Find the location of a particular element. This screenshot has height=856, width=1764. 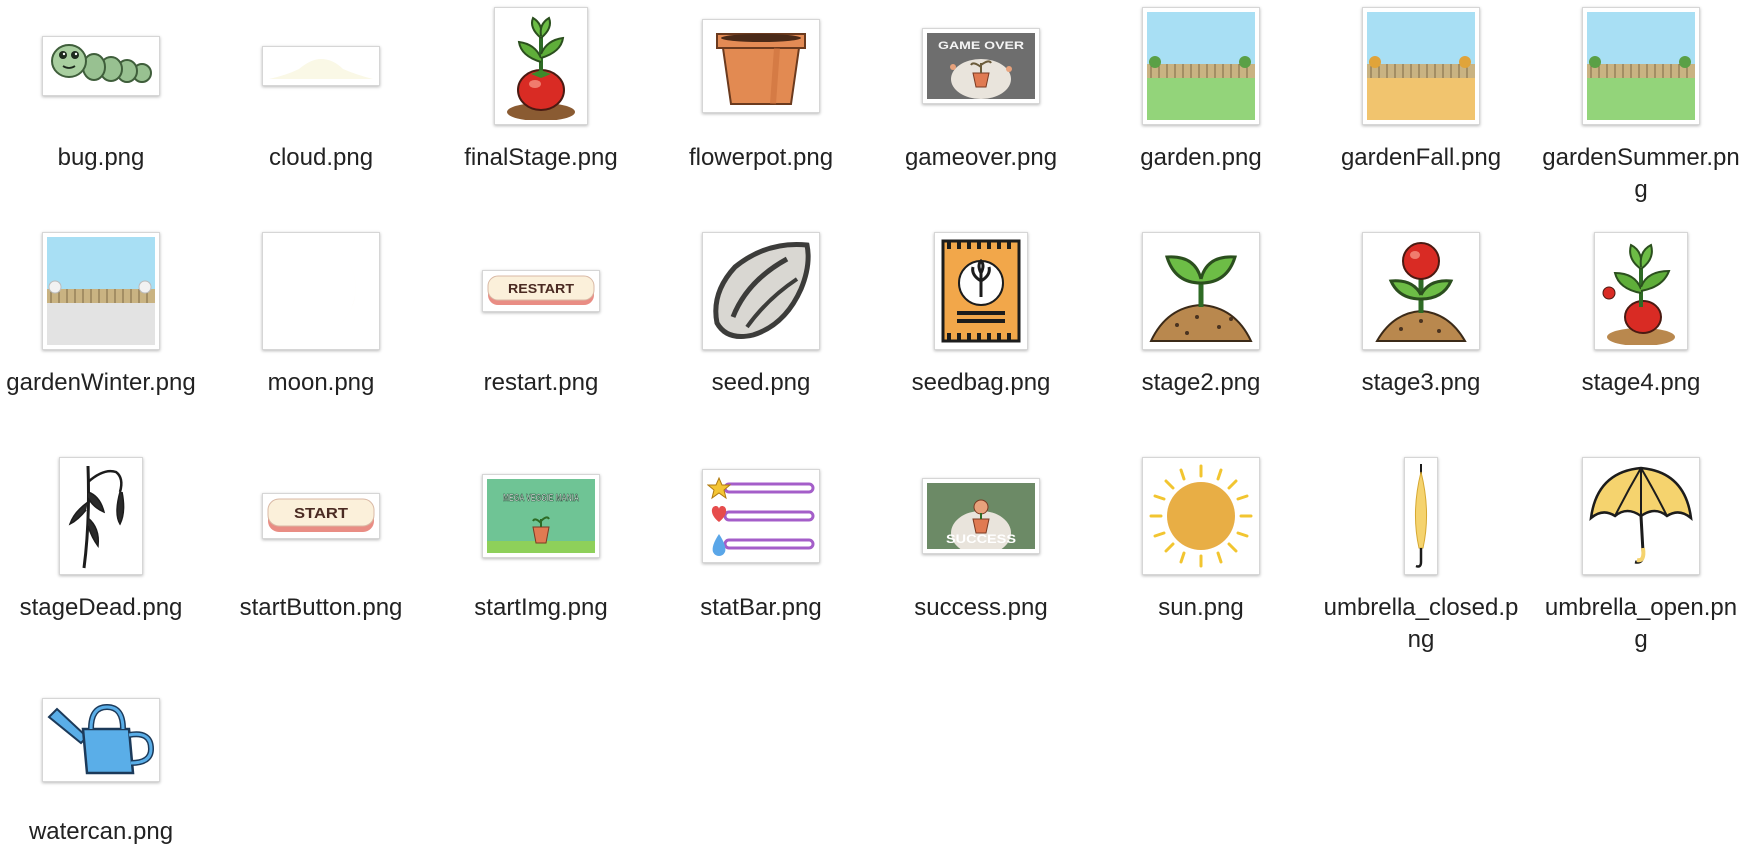

file-item: RESTART restart.png is located at coordinates (541, 313).